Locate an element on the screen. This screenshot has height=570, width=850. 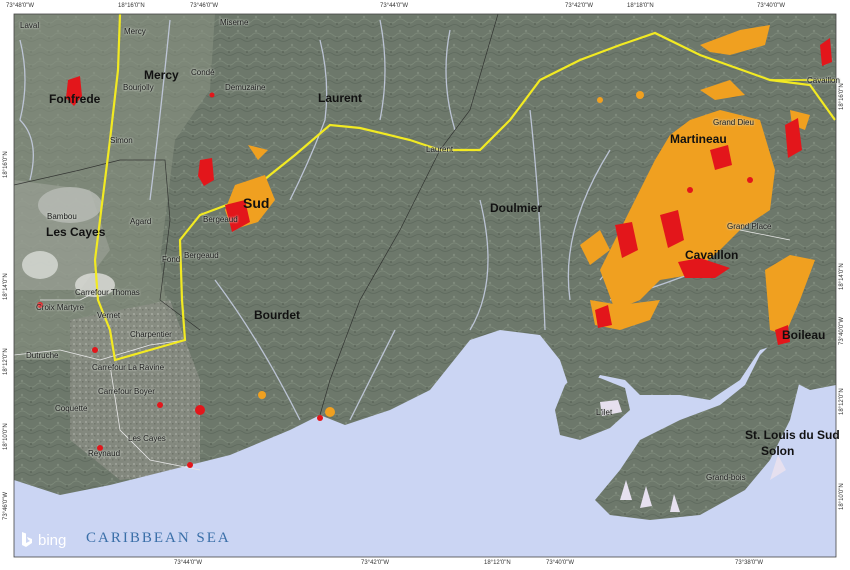
place-mercy-small: Mercy is located at coordinates (135, 31).